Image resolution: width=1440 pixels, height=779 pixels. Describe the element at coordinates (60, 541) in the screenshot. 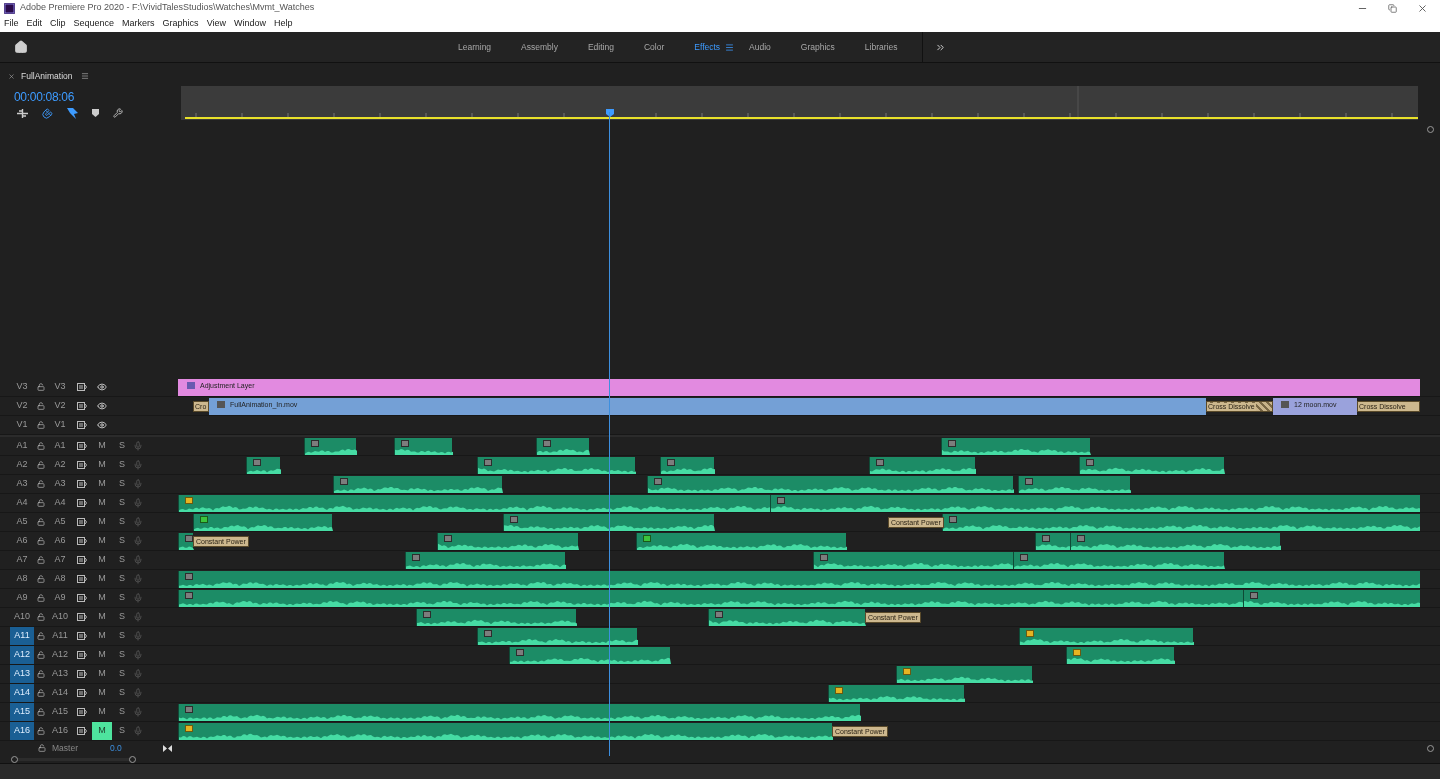

I see `source-track-label: A6` at that location.